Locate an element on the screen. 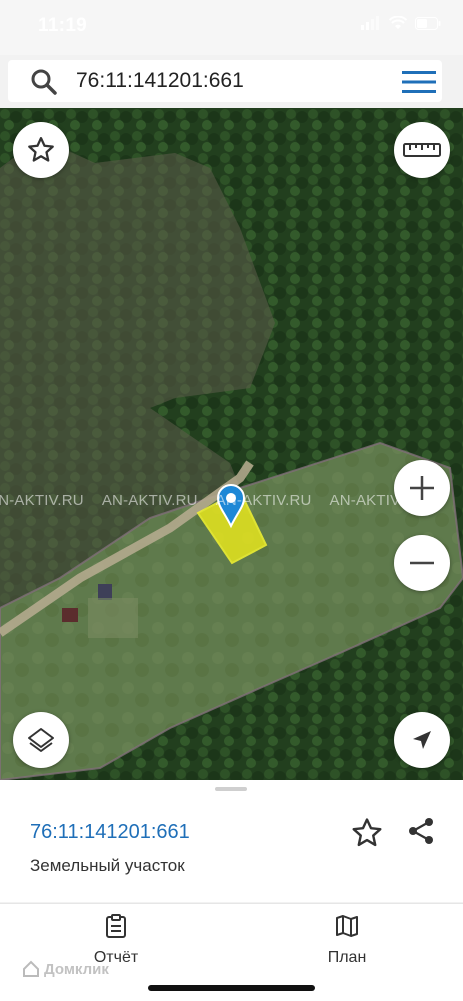 Image resolution: width=463 pixels, height=1001 pixels. search-icon is located at coordinates (44, 82).